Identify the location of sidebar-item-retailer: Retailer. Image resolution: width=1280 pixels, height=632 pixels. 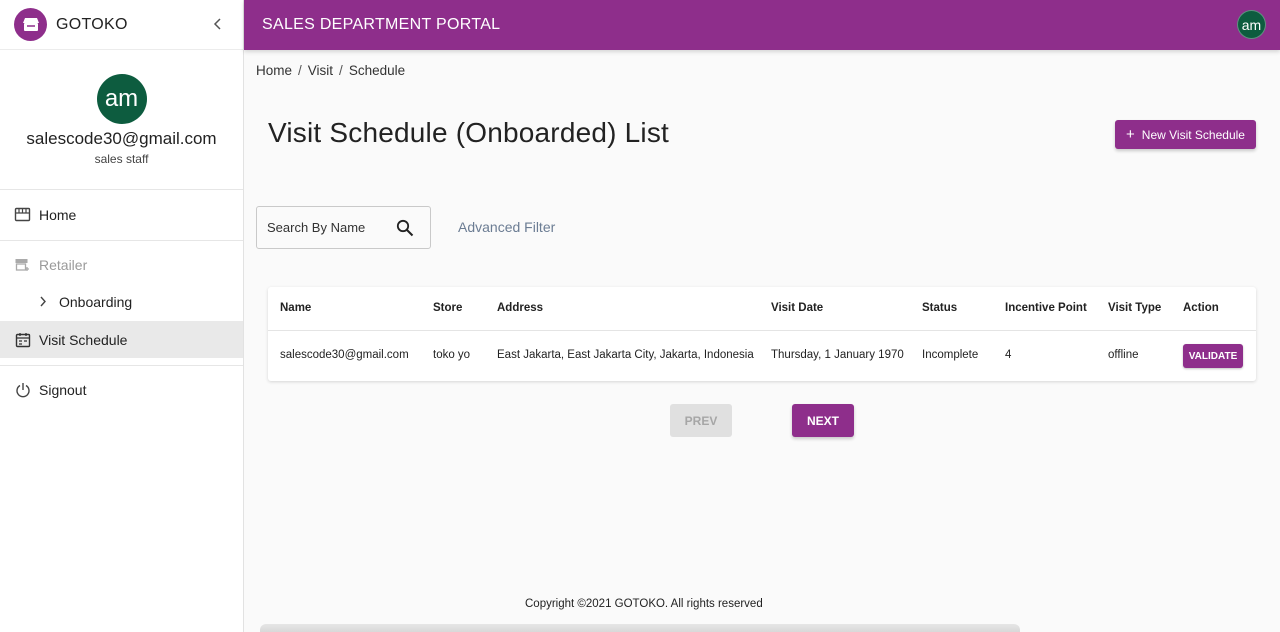
(121, 264).